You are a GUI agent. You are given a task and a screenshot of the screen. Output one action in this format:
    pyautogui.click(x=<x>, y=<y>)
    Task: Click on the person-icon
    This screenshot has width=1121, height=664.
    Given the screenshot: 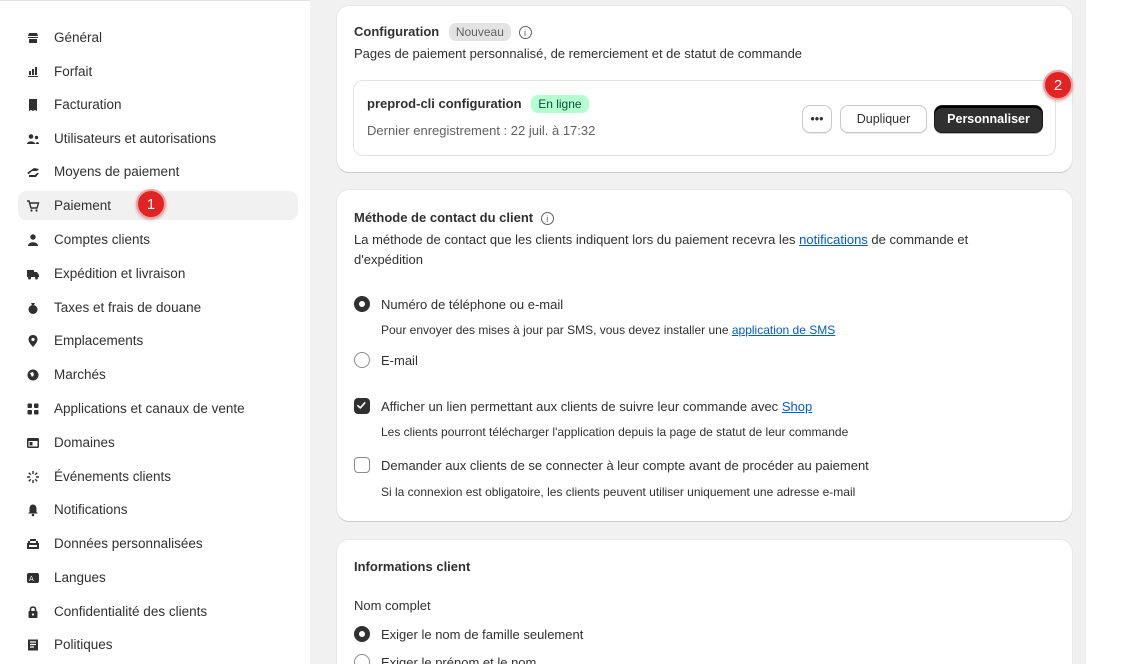 What is the action you would take?
    pyautogui.click(x=33, y=240)
    